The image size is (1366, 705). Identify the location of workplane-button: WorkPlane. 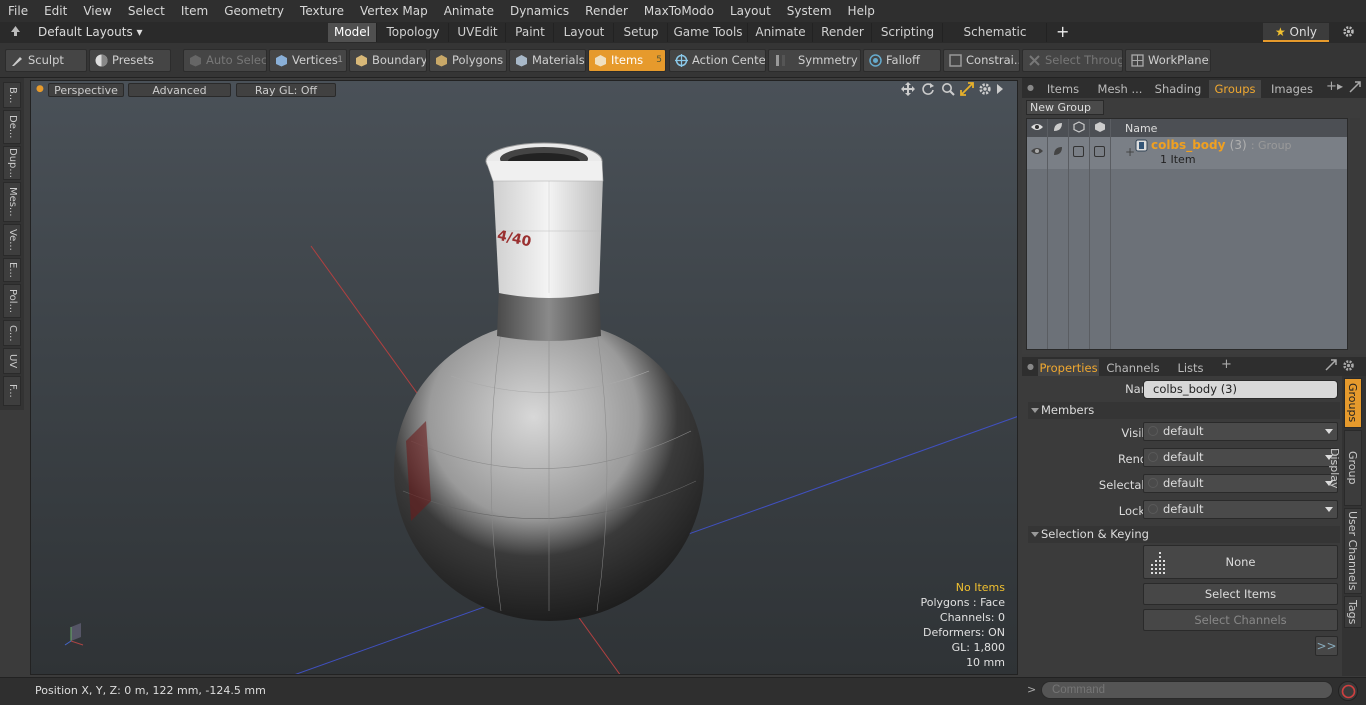
(1168, 60).